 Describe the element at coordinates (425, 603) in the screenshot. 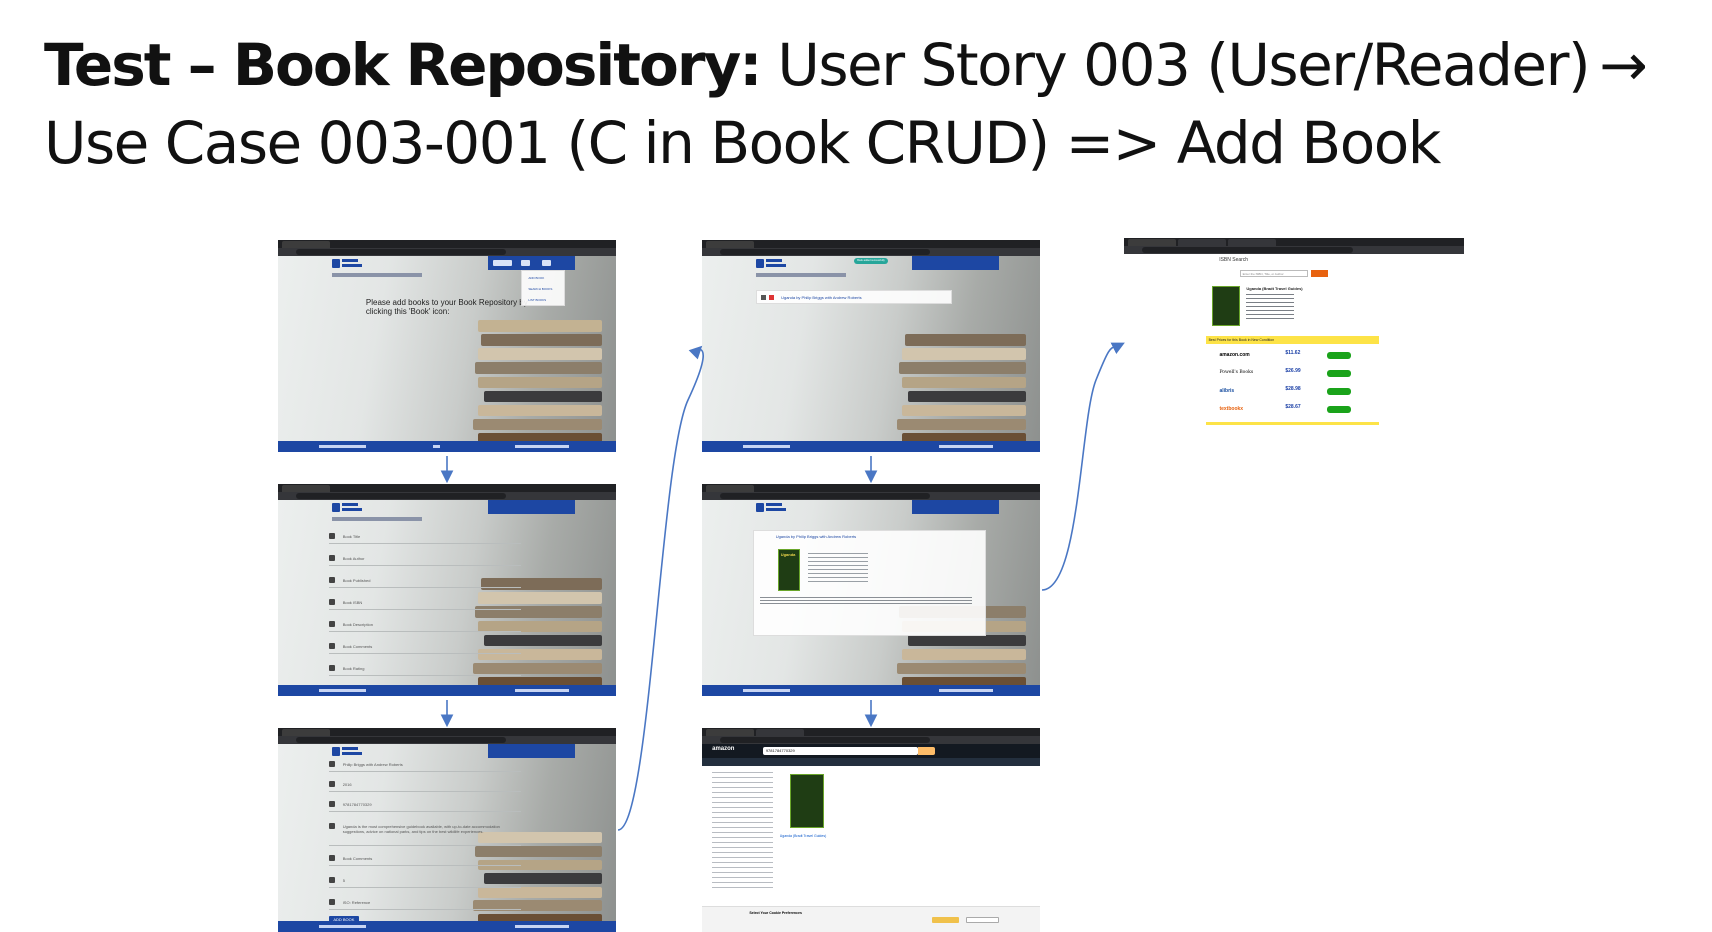

I see `field-book-isbn: Book ISBN` at that location.